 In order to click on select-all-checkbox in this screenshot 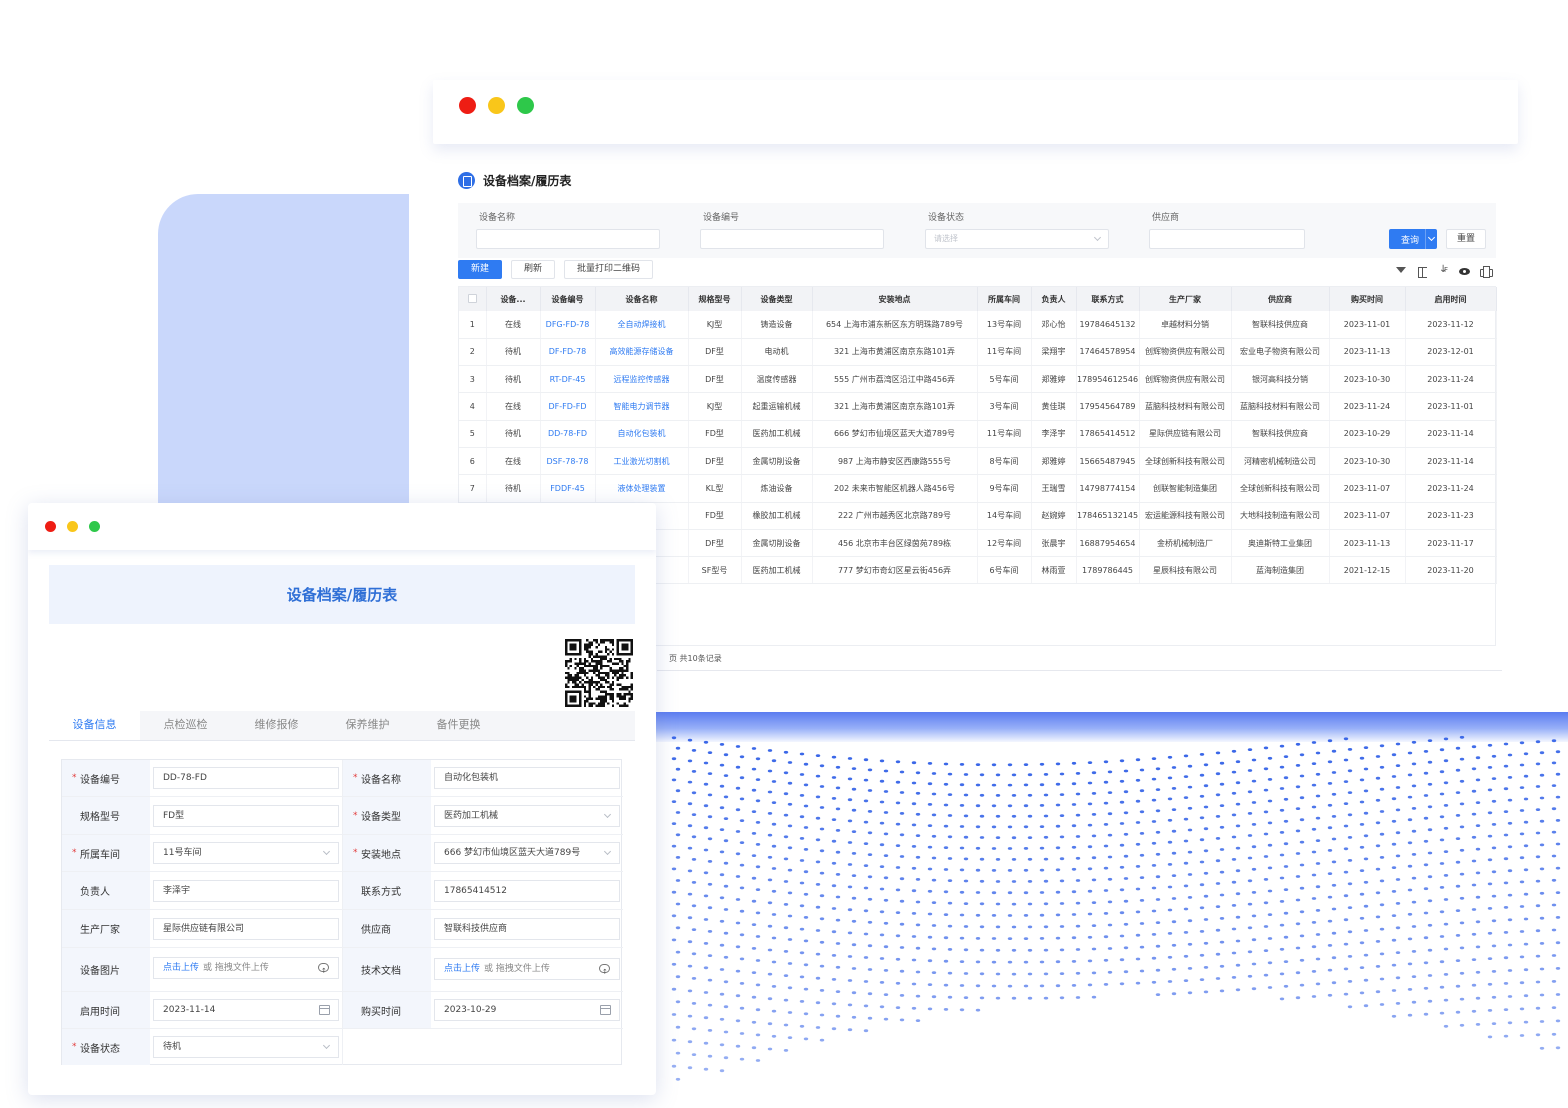, I will do `click(472, 298)`.